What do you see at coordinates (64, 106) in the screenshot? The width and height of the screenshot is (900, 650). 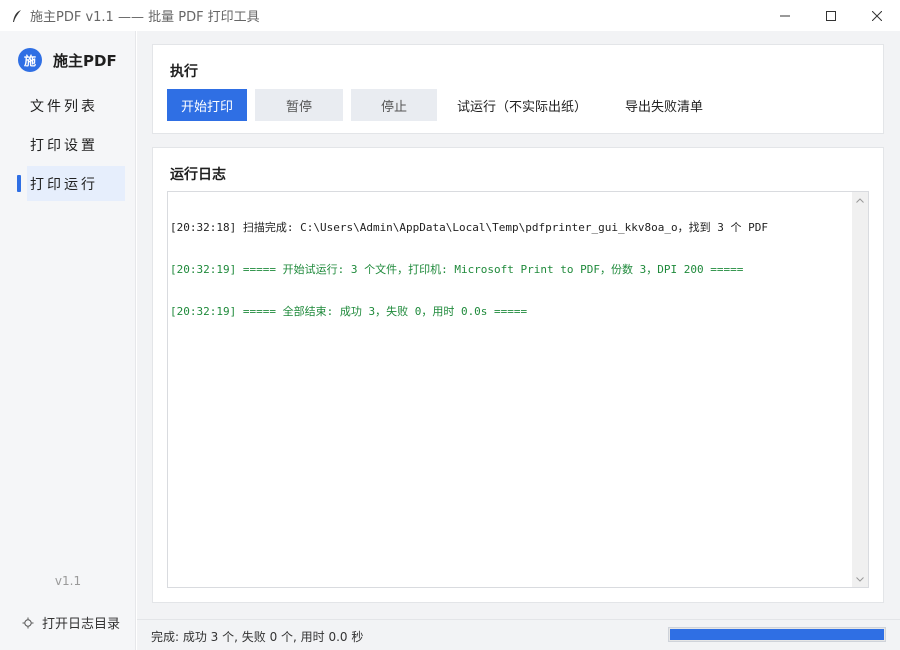 I see `sidebar-item-label: 文件列表` at bounding box center [64, 106].